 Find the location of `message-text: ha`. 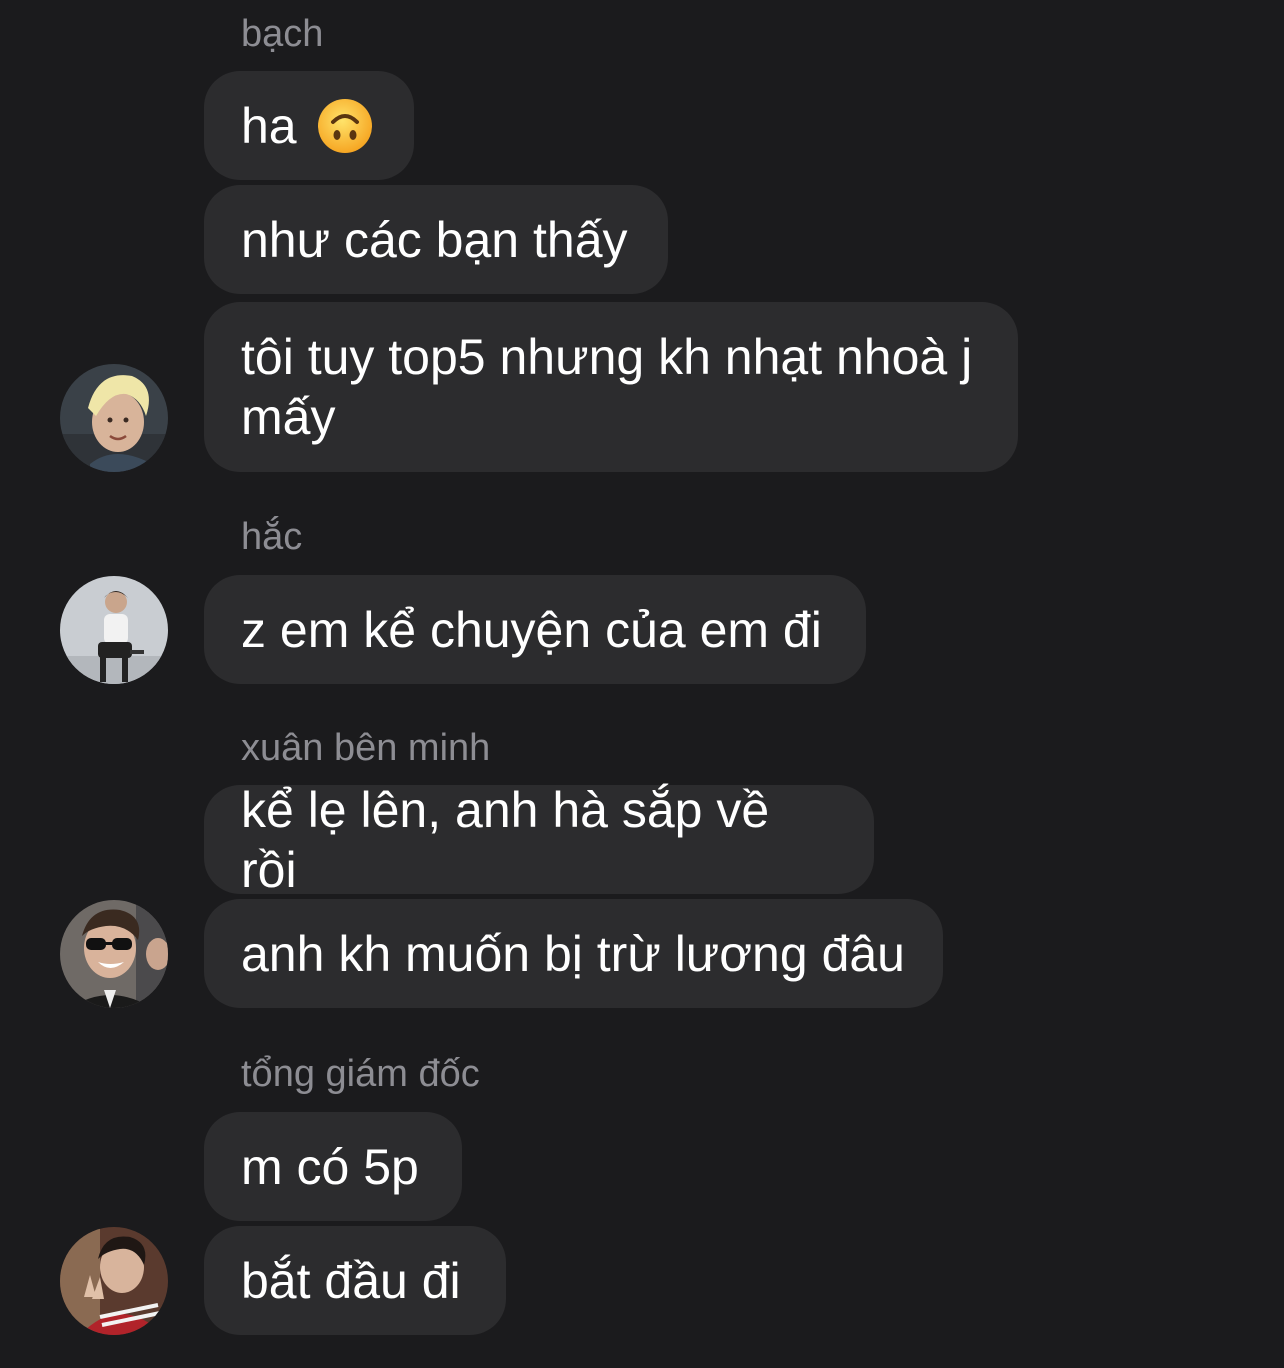

message-text: ha is located at coordinates (269, 125).